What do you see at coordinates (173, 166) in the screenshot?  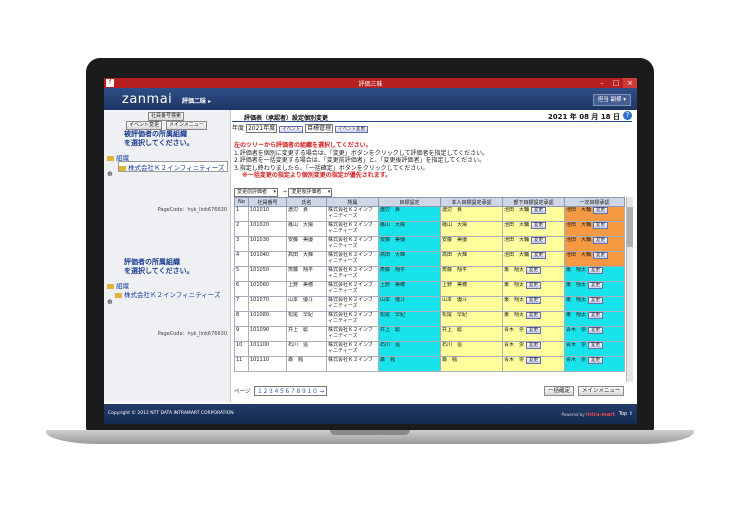 I see `tree-node-evaluatee: 株式会社Ｋ２インフィニティーズ` at bounding box center [173, 166].